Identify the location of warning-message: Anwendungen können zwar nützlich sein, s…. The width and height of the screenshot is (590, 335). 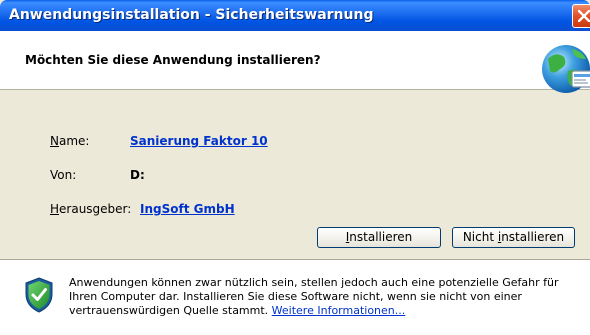
(314, 296).